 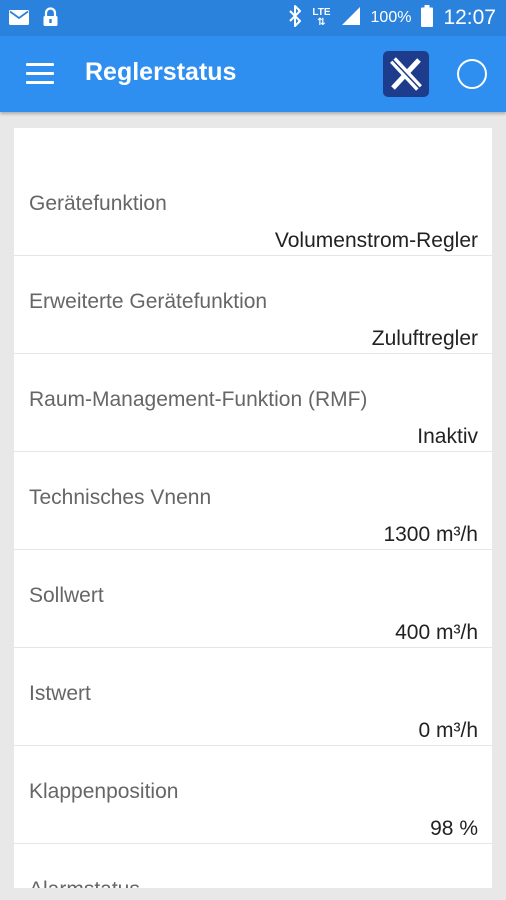 What do you see at coordinates (40, 74) in the screenshot?
I see `hamburger-menu-icon` at bounding box center [40, 74].